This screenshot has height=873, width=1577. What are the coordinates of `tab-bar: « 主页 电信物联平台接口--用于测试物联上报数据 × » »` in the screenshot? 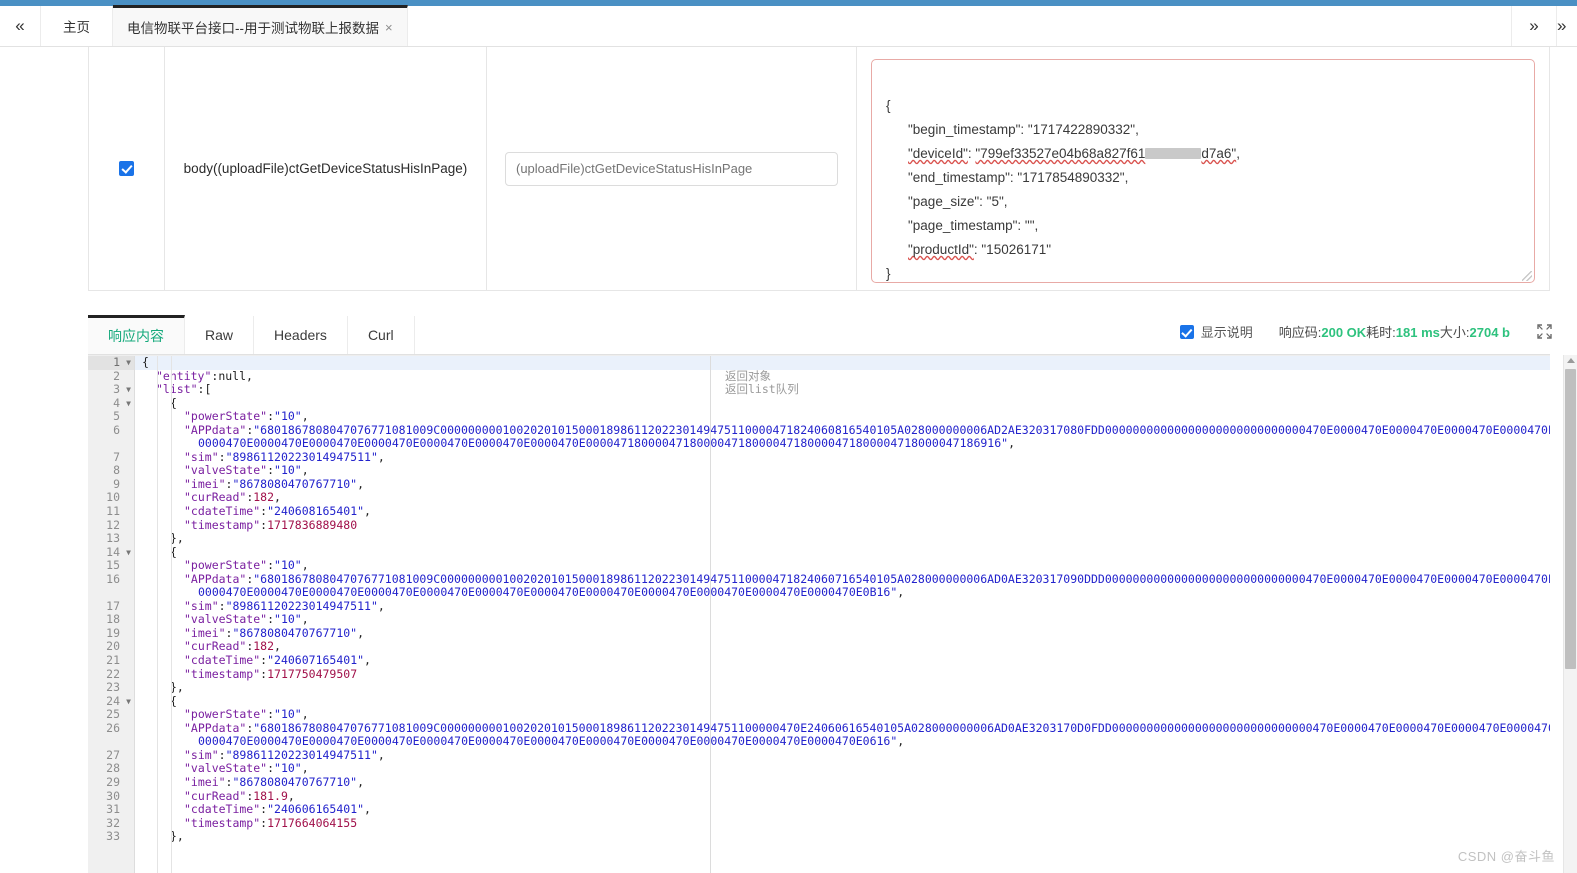 It's located at (788, 26).